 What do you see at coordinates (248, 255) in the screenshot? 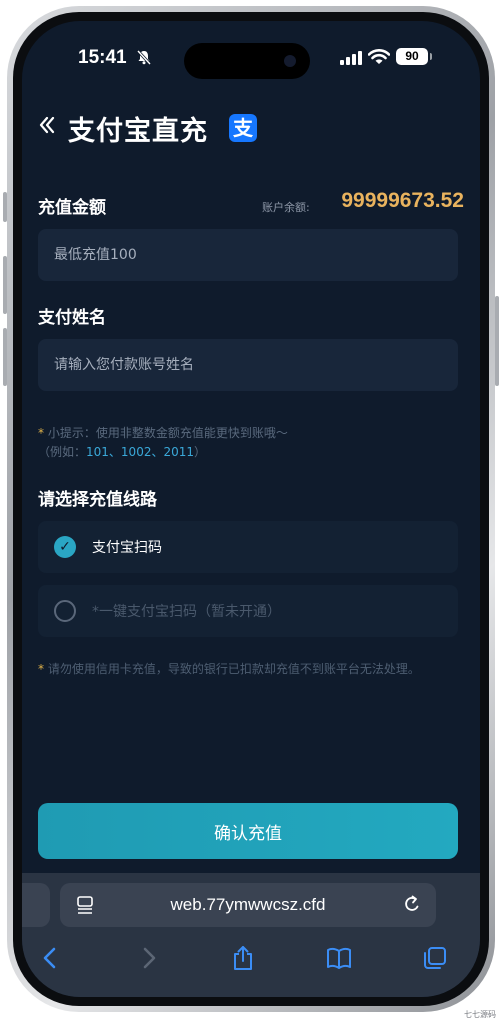
I see `amount-input` at bounding box center [248, 255].